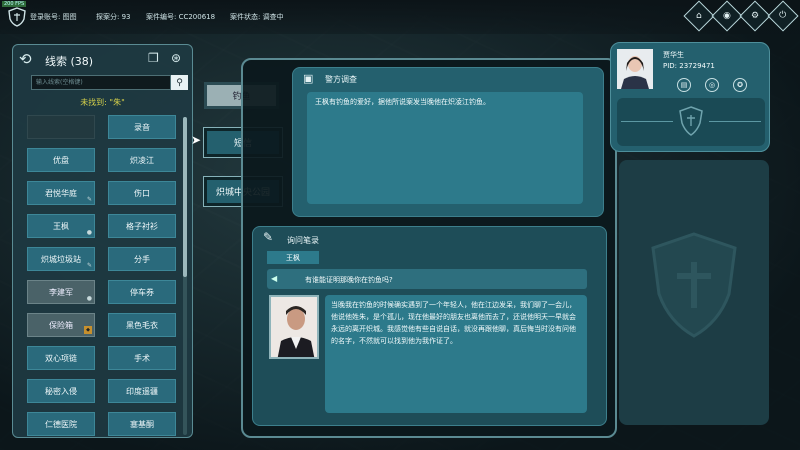 This screenshot has width=800, height=450. I want to click on clue-scrollbar, so click(185, 276).